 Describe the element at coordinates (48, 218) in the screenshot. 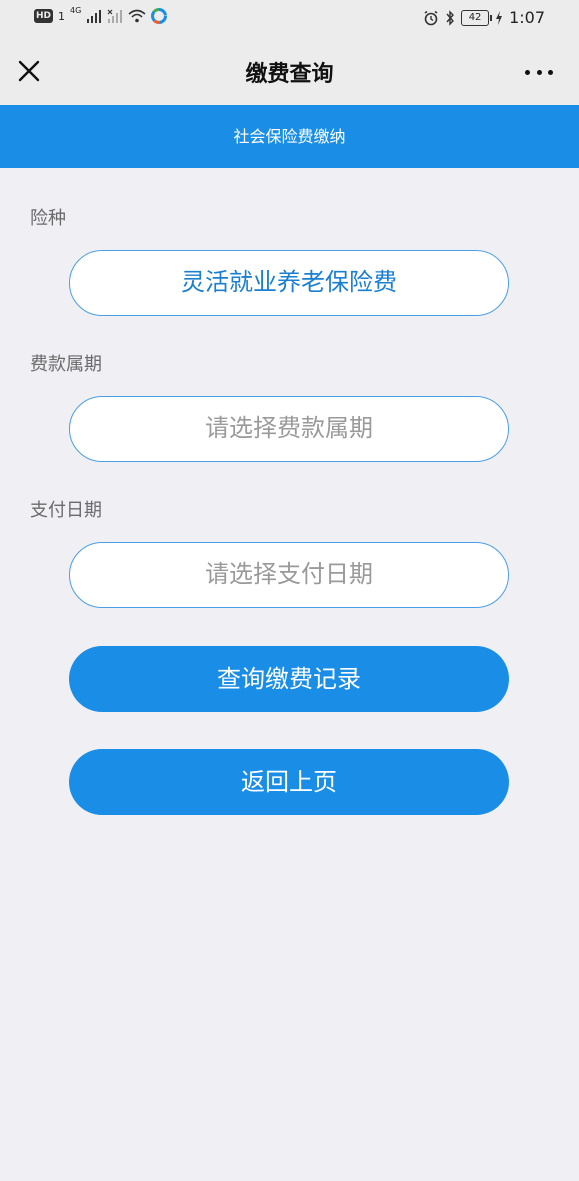

I see `insurance-type-label: 险种` at that location.